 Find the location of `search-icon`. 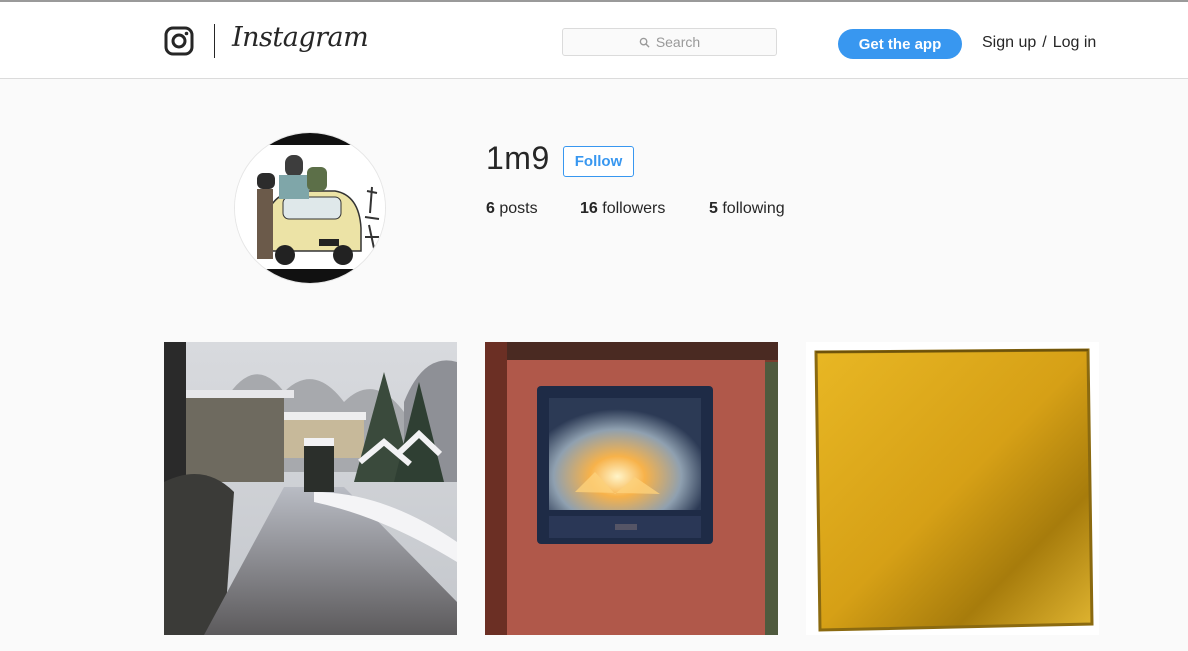

search-icon is located at coordinates (644, 42).